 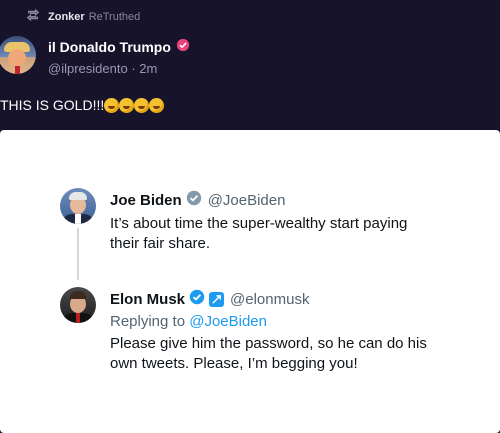 I want to click on thread-connector, so click(x=78, y=254).